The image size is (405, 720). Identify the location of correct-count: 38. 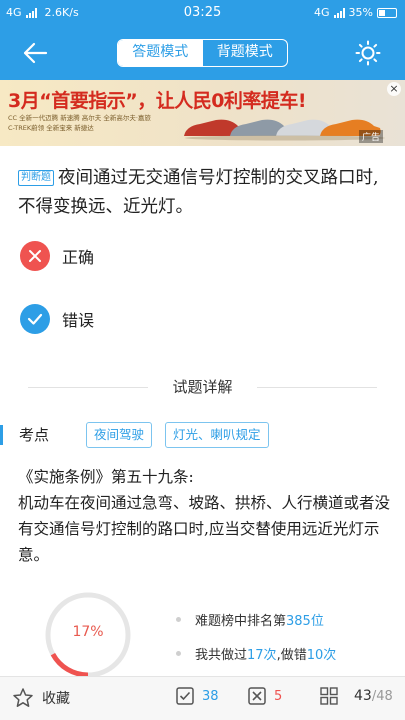
(210, 696).